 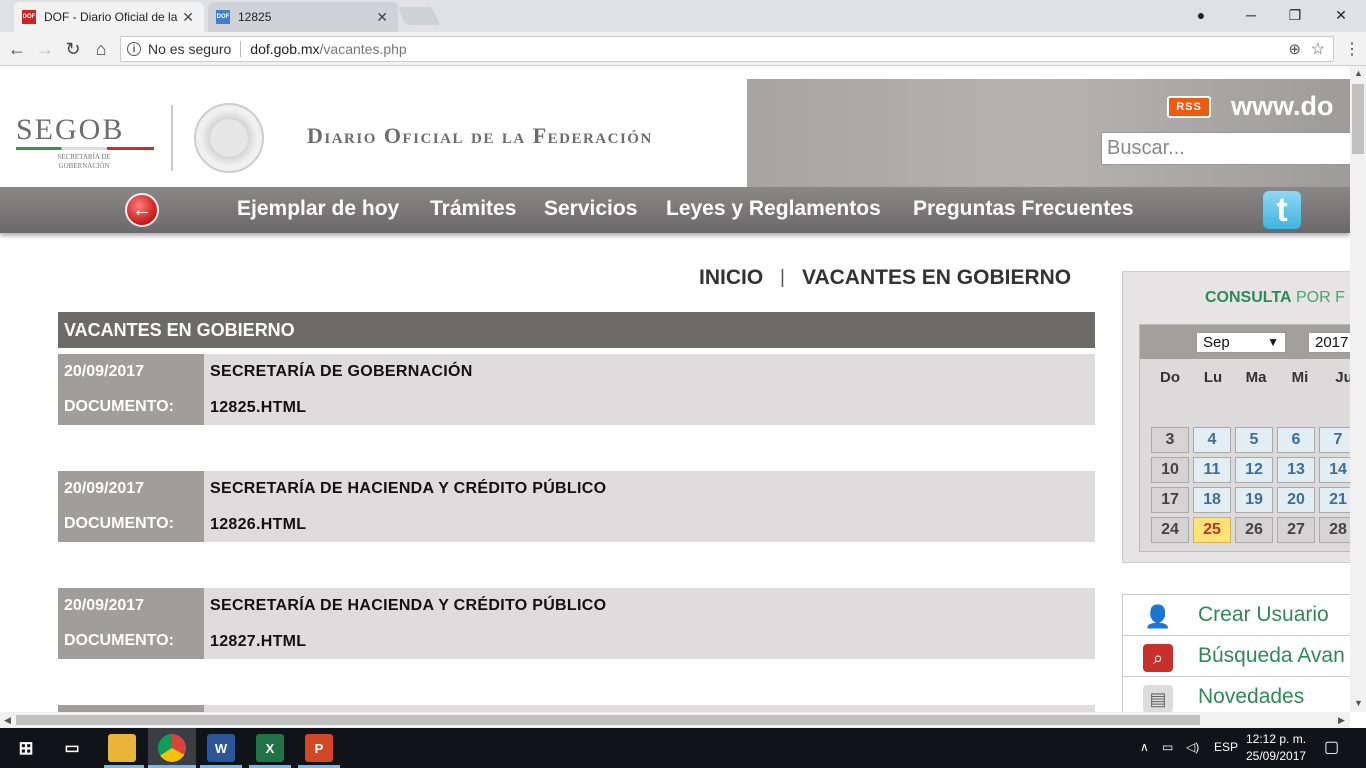 What do you see at coordinates (1352, 49) in the screenshot?
I see `menu-icon: ⋮` at bounding box center [1352, 49].